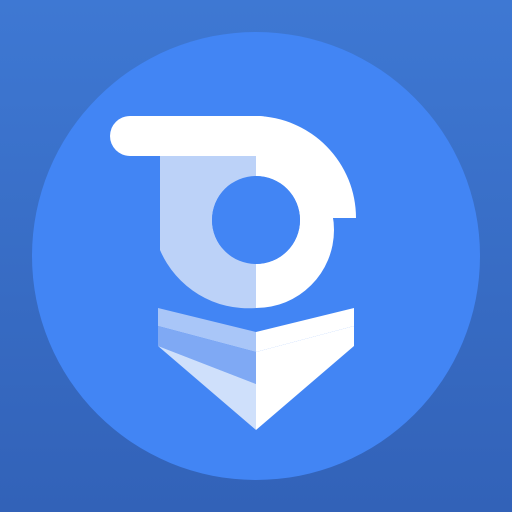 This screenshot has height=512, width=512. Describe the element at coordinates (256, 220) in the screenshot. I see `ring-hole` at that location.